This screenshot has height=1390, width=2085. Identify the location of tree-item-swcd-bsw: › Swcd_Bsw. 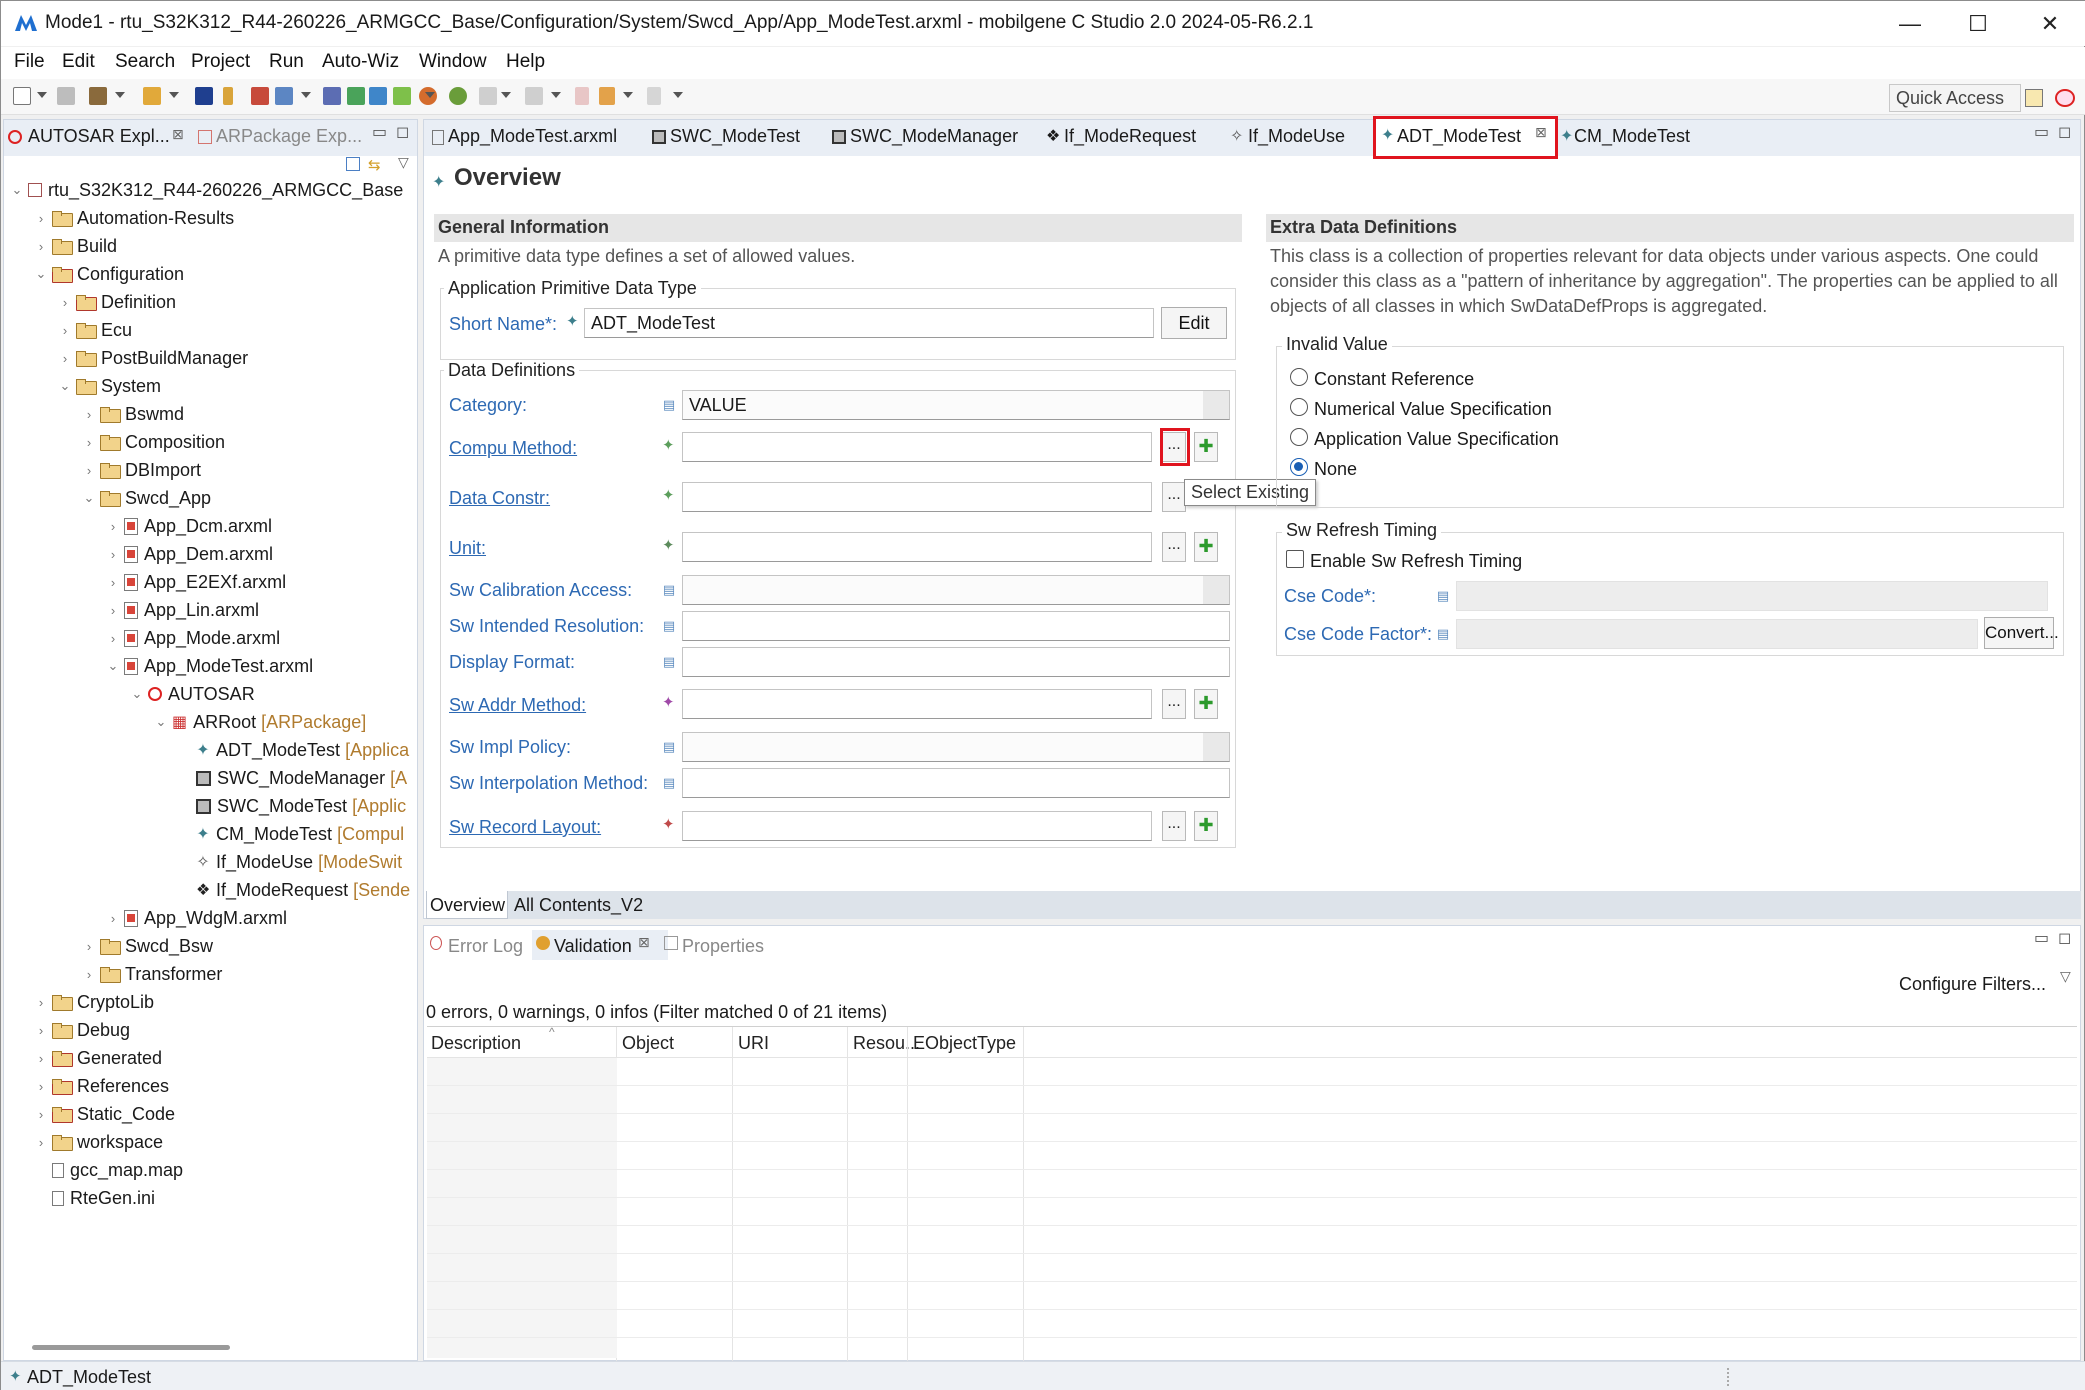
(210, 946).